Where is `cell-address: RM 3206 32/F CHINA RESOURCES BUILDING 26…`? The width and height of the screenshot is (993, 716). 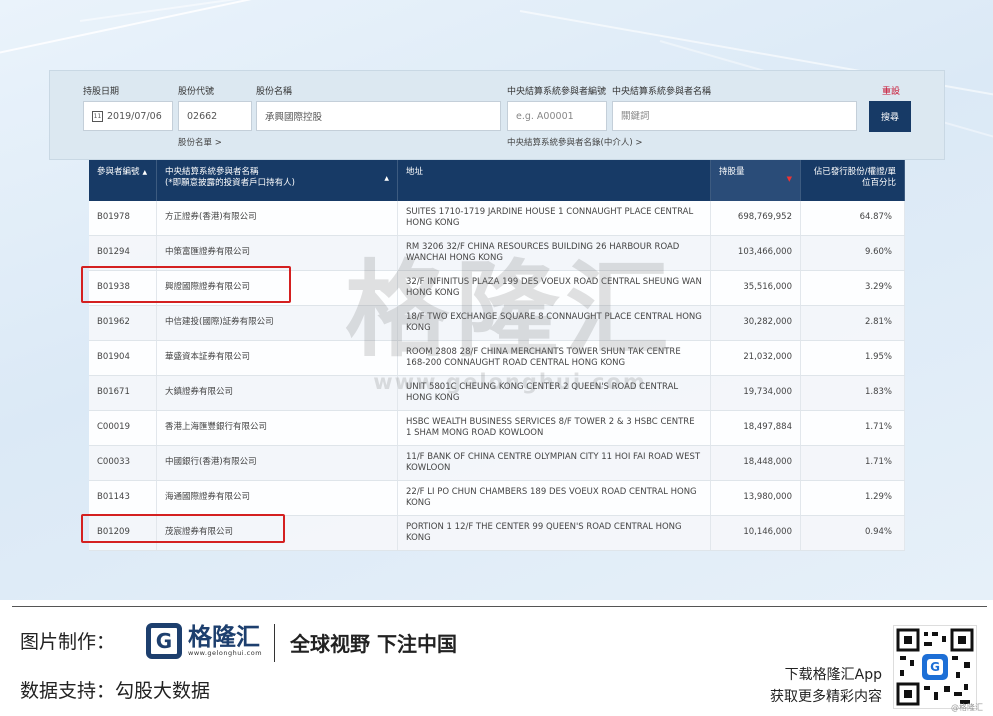 cell-address: RM 3206 32/F CHINA RESOURCES BUILDING 26… is located at coordinates (554, 253).